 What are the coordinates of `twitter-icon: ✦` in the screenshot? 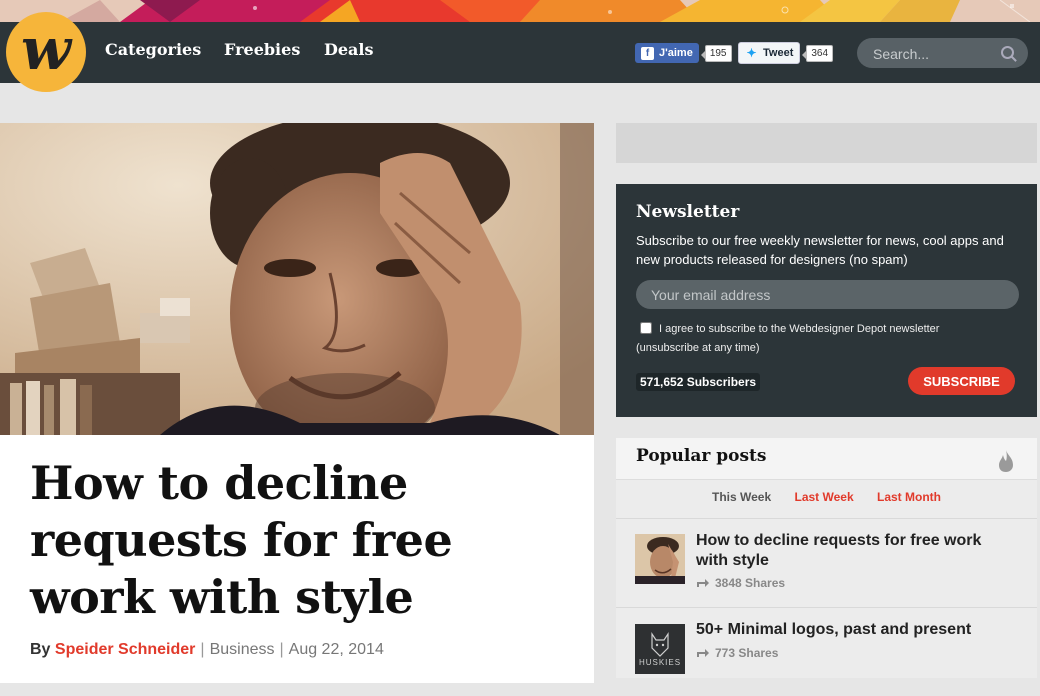 It's located at (751, 53).